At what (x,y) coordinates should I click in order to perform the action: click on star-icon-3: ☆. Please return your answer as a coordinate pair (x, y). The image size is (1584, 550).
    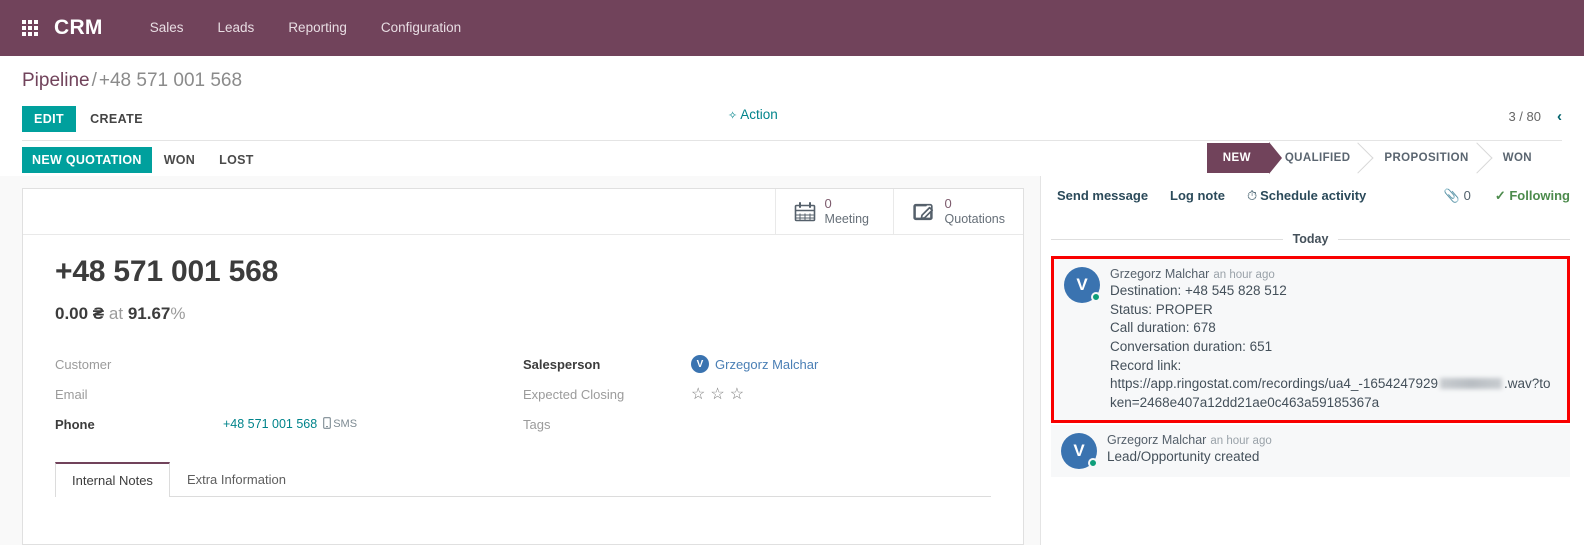
    Looking at the image, I should click on (737, 394).